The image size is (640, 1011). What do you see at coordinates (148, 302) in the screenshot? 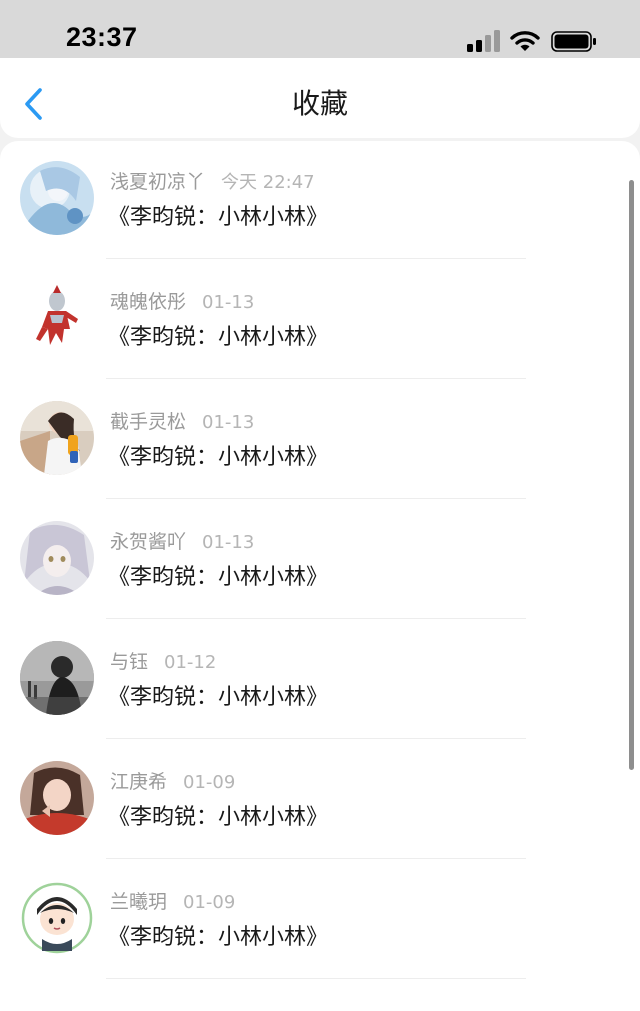
I see `user-name: 魂魄依彤` at bounding box center [148, 302].